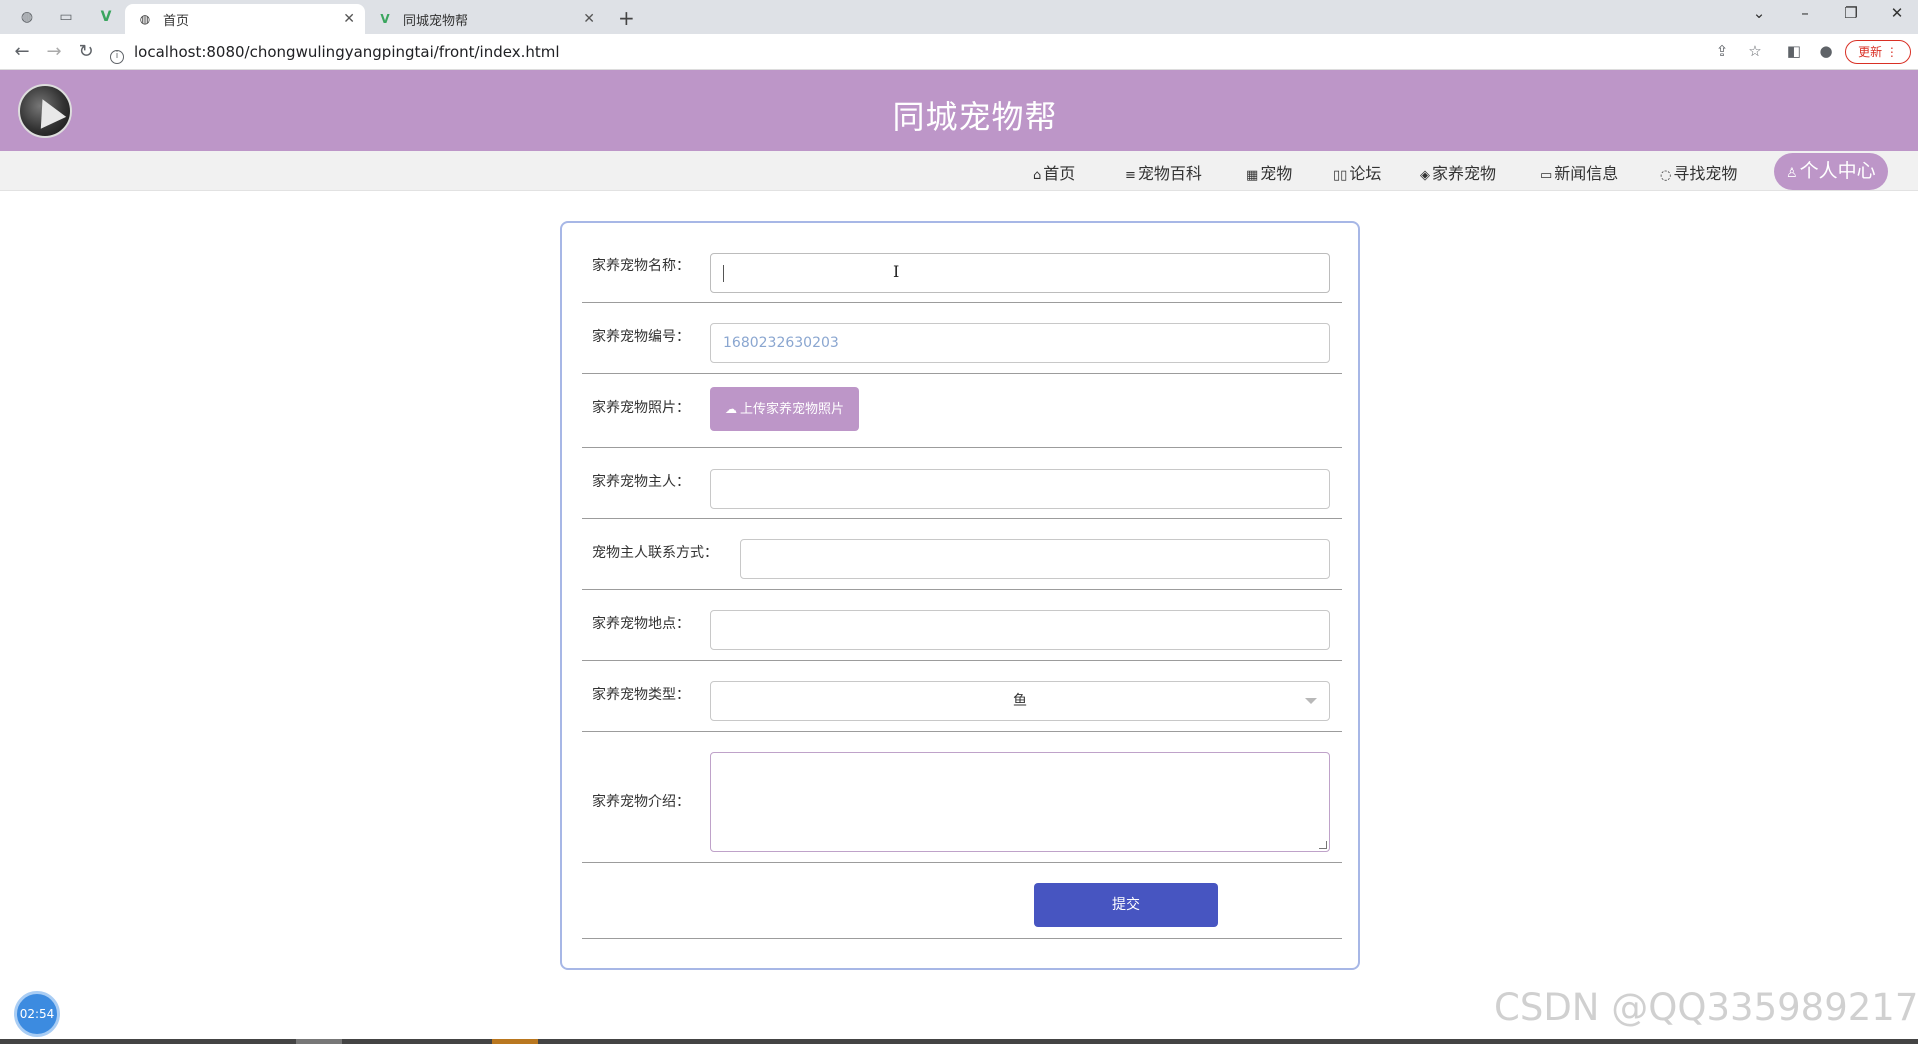 The height and width of the screenshot is (1044, 1918). What do you see at coordinates (1365, 173) in the screenshot?
I see `nav-label: 论坛` at bounding box center [1365, 173].